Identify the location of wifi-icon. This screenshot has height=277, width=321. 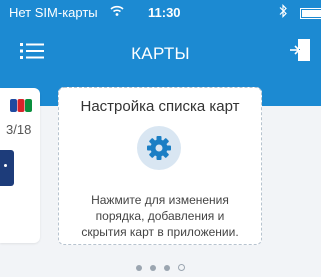
(117, 10).